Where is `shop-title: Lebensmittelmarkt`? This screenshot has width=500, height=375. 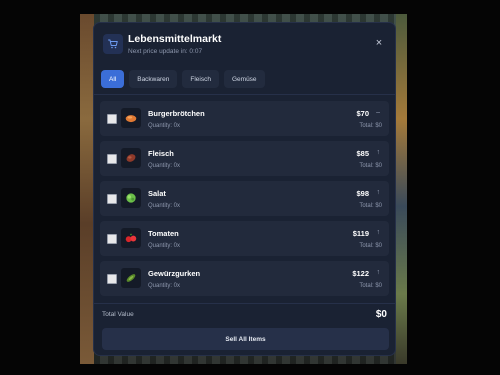
shop-title: Lebensmittelmarkt is located at coordinates (175, 39).